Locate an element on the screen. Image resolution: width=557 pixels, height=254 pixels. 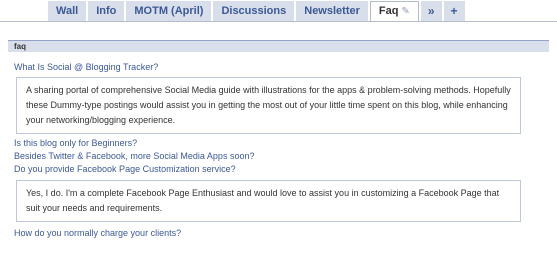
faq-question-2: Is this blog only for Beginners? is located at coordinates (278, 143).